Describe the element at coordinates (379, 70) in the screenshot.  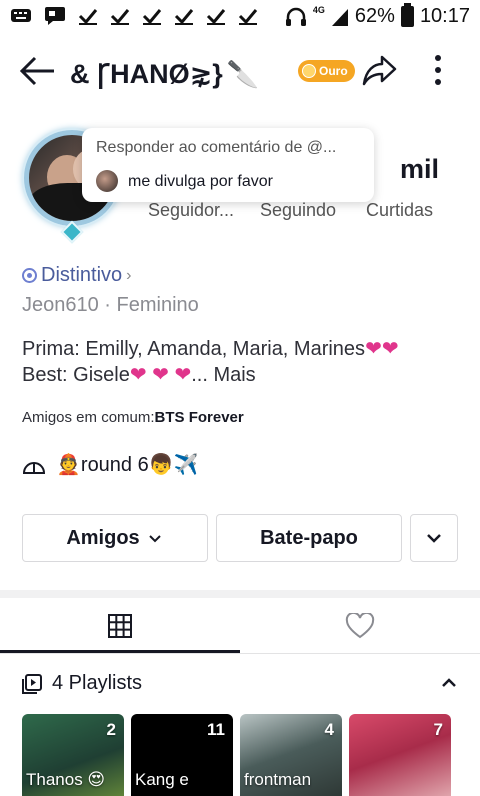
I see `share-icon` at that location.